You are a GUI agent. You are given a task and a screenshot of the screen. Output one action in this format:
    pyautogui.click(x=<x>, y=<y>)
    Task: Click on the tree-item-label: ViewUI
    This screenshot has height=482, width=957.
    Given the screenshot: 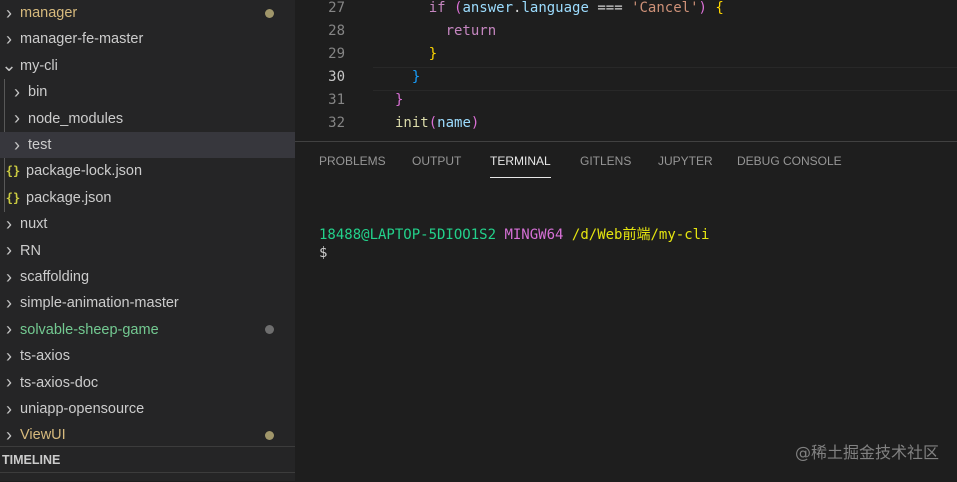 What is the action you would take?
    pyautogui.click(x=43, y=435)
    